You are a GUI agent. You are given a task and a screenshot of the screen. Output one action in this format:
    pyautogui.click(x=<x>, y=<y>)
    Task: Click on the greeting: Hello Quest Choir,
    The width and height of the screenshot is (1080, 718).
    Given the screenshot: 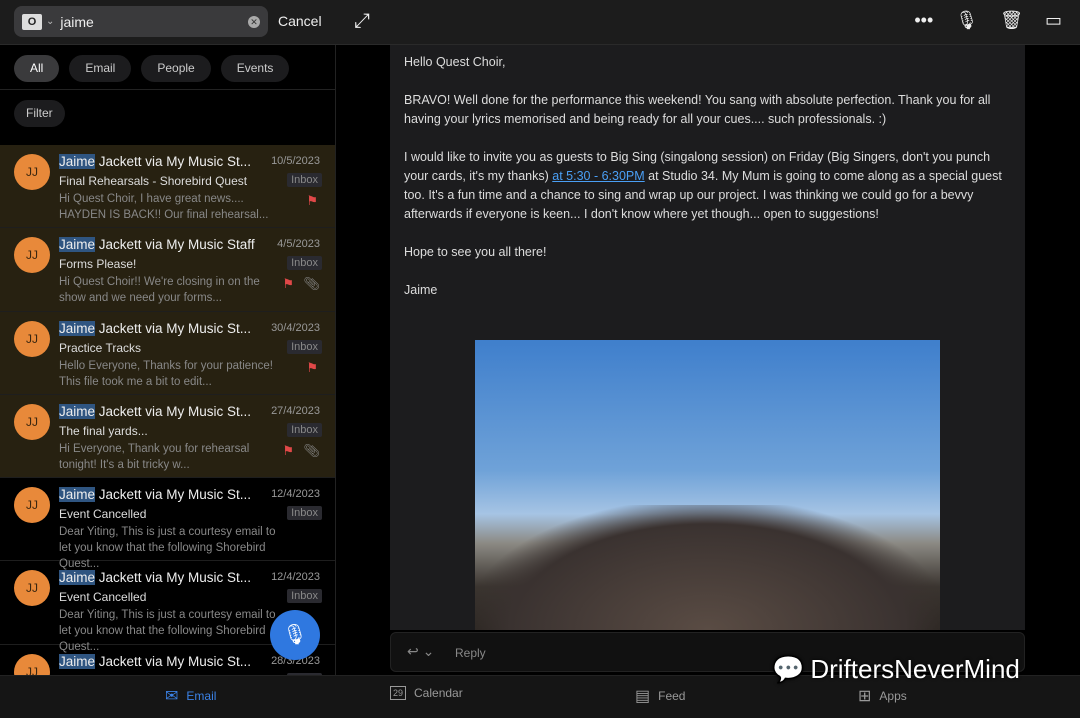 What is the action you would take?
    pyautogui.click(x=455, y=62)
    